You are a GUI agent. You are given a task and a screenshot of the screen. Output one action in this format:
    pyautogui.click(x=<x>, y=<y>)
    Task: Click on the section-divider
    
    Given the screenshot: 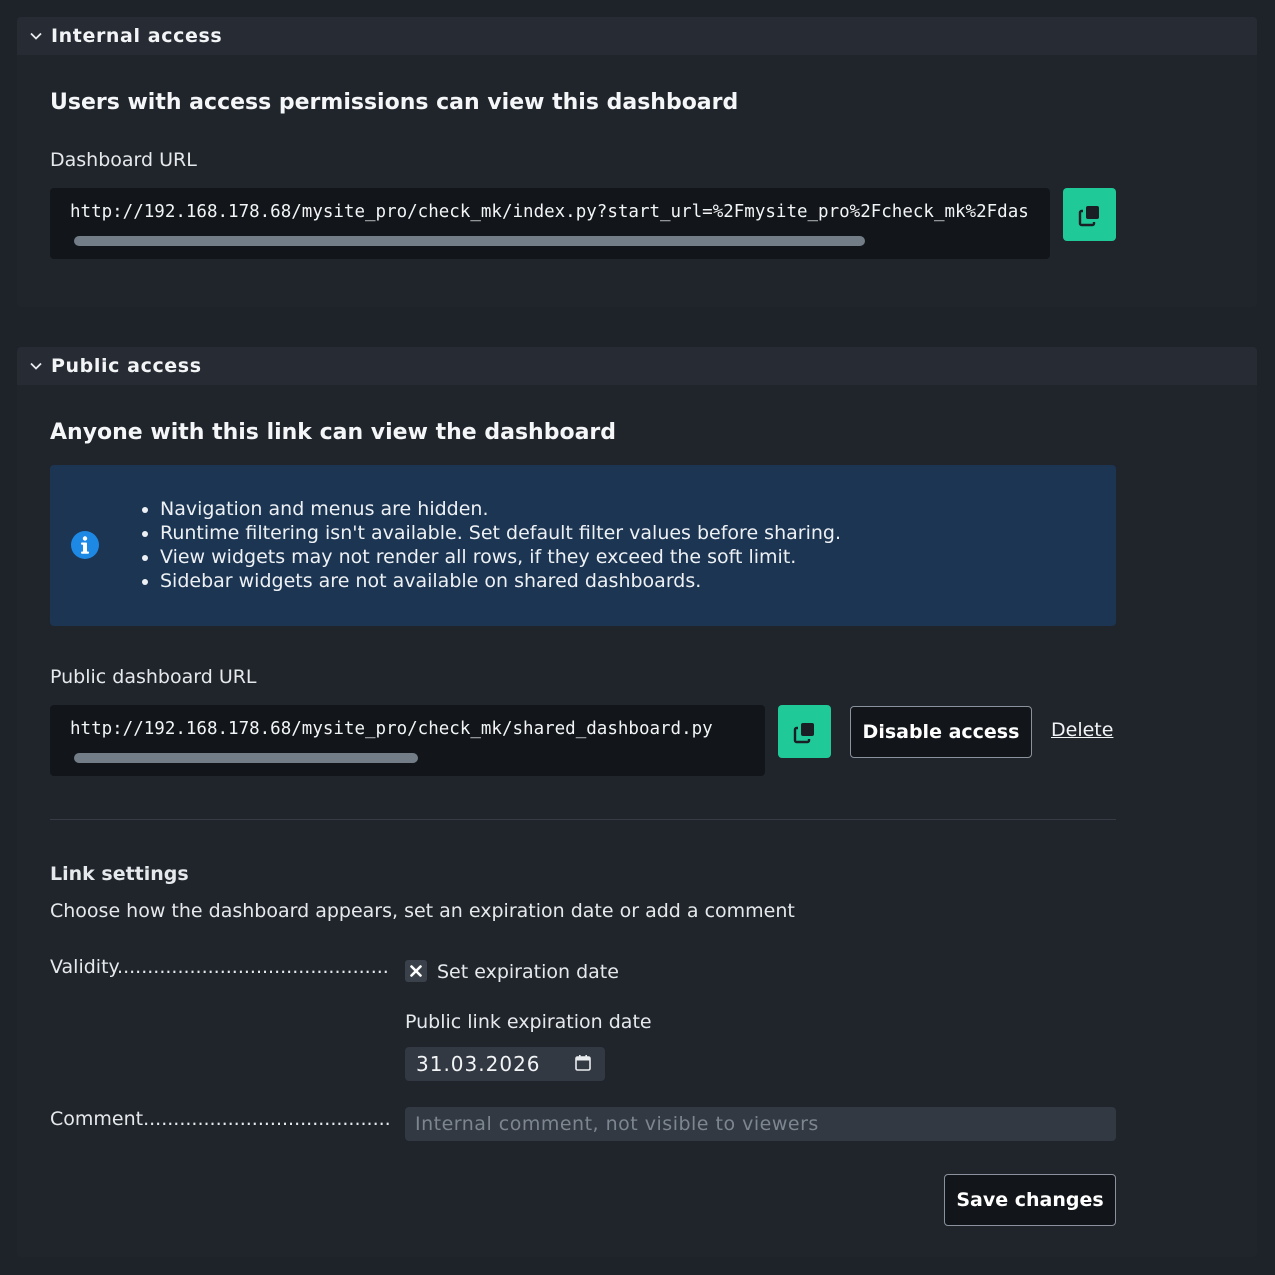 What is the action you would take?
    pyautogui.click(x=583, y=819)
    